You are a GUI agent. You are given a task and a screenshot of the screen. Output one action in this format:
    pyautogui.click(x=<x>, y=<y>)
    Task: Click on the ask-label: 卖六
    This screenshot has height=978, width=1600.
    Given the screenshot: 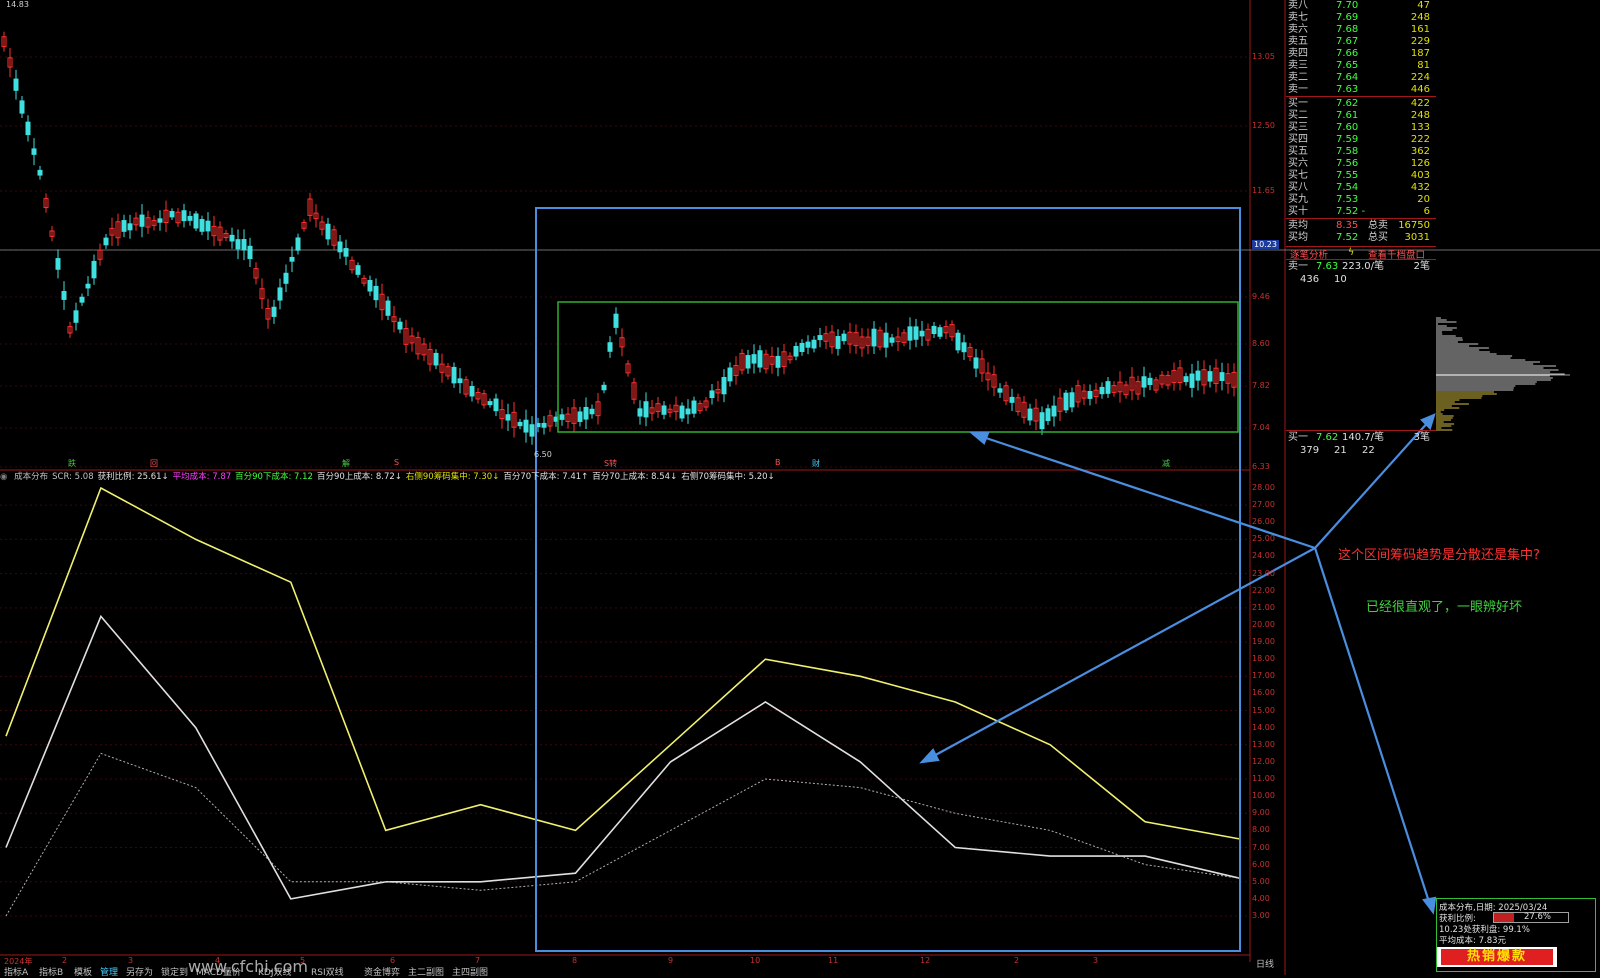 What is the action you would take?
    pyautogui.click(x=1298, y=29)
    